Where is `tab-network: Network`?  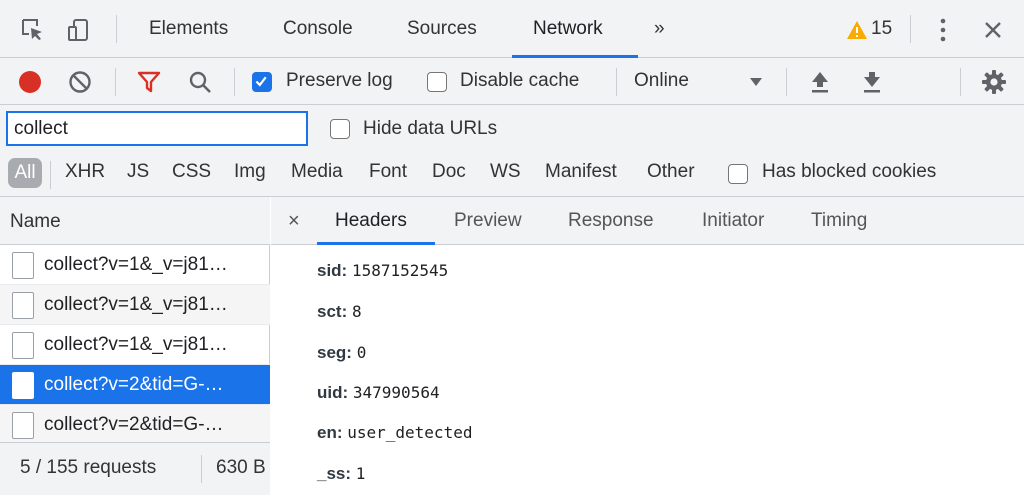 tab-network: Network is located at coordinates (568, 29).